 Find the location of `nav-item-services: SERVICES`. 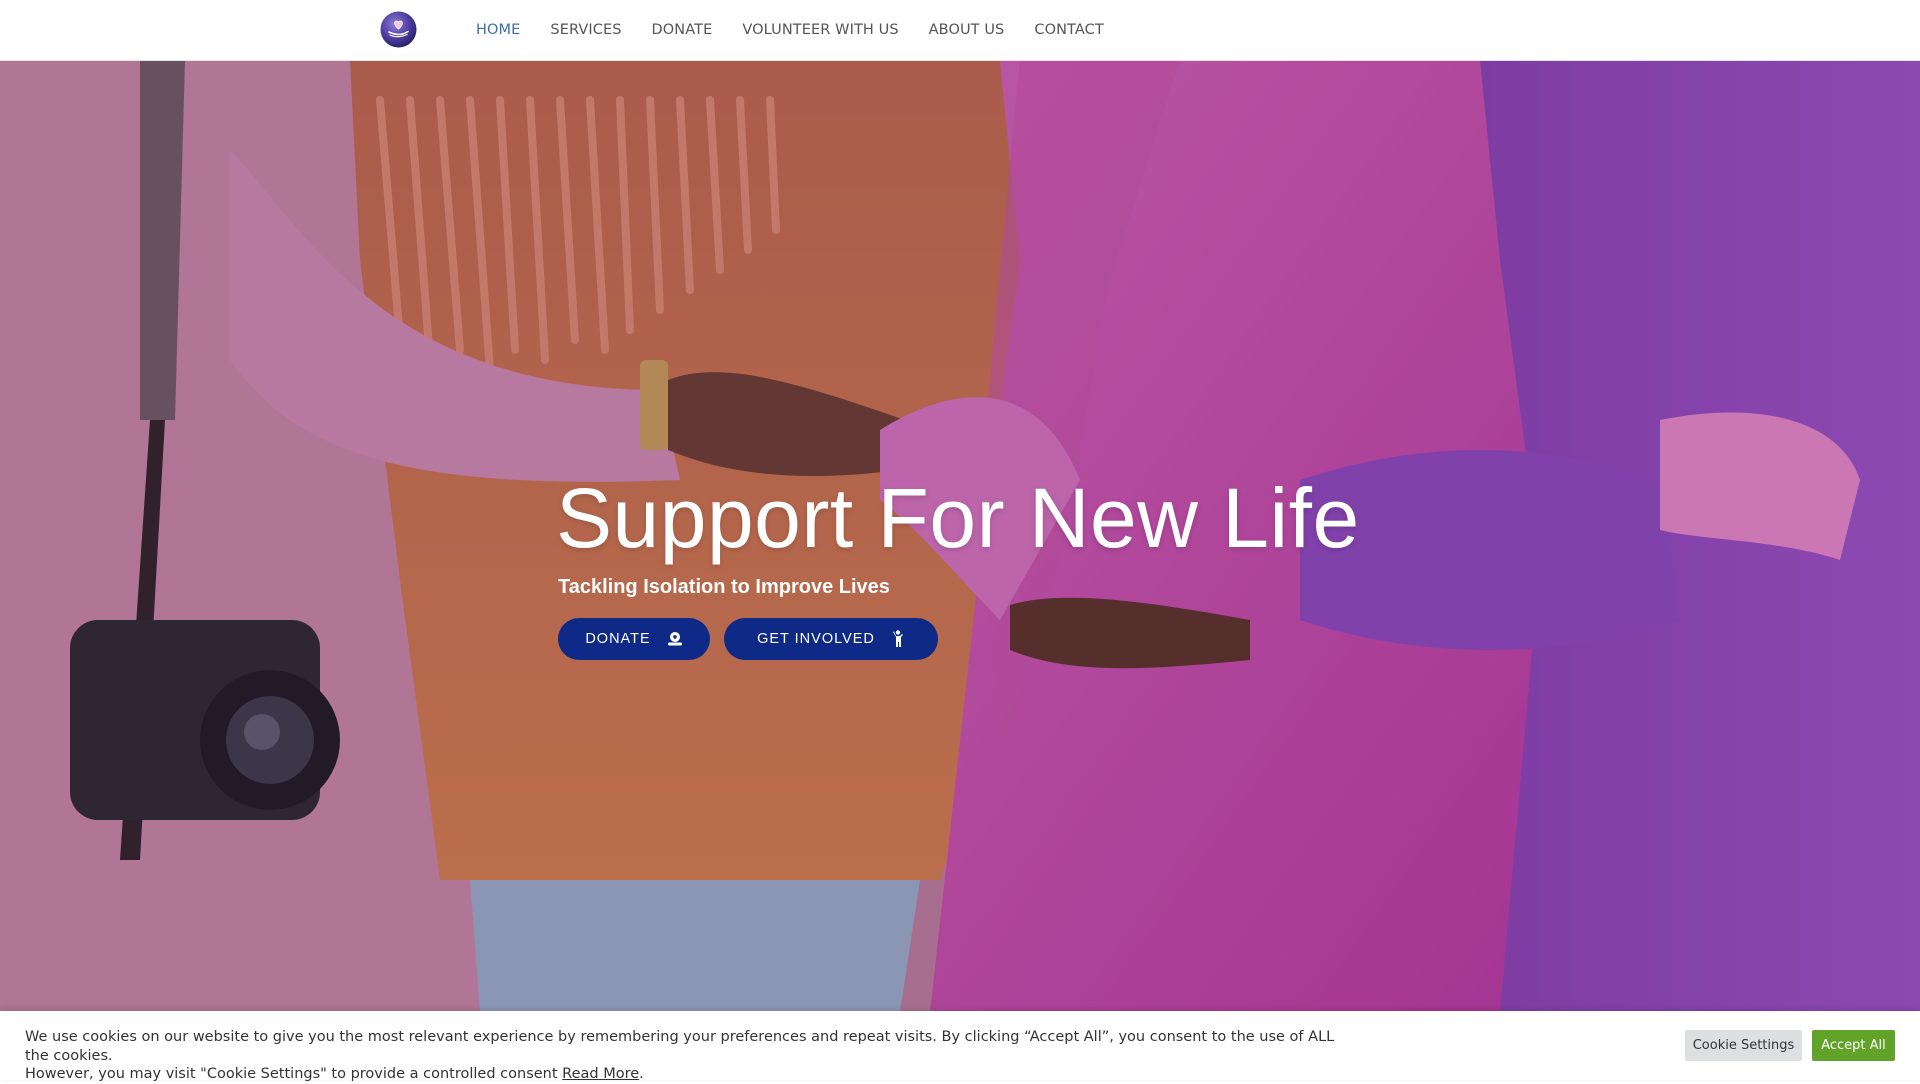

nav-item-services: SERVICES is located at coordinates (585, 30).